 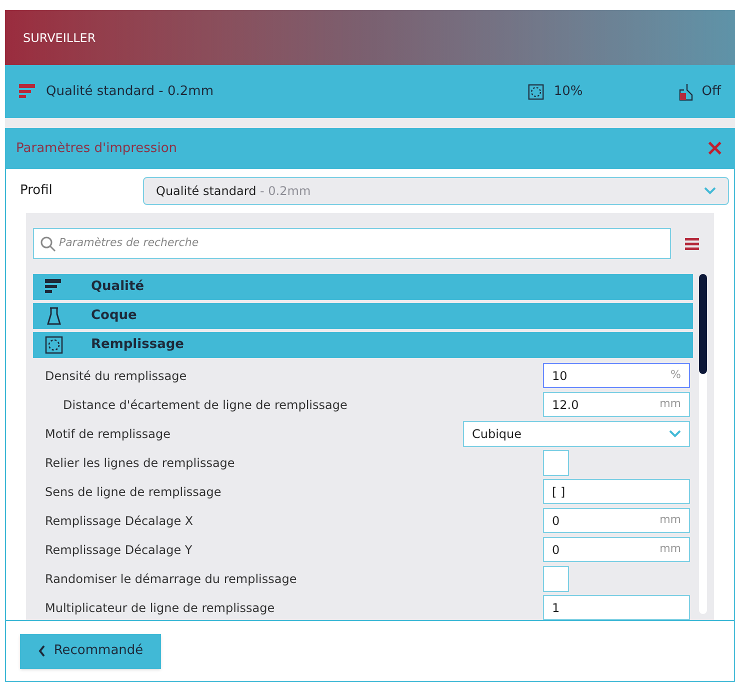 I want to click on field-value: 1, so click(x=556, y=608).